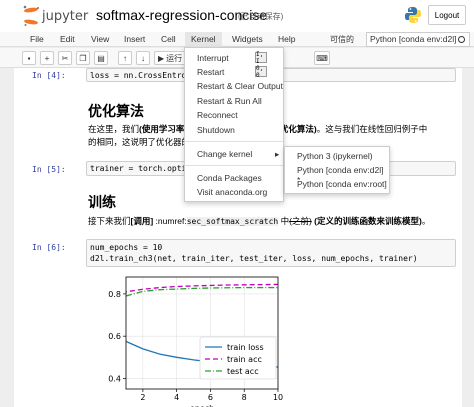 The image size is (474, 407). Describe the element at coordinates (286, 39) in the screenshot. I see `menu-help: Help` at that location.